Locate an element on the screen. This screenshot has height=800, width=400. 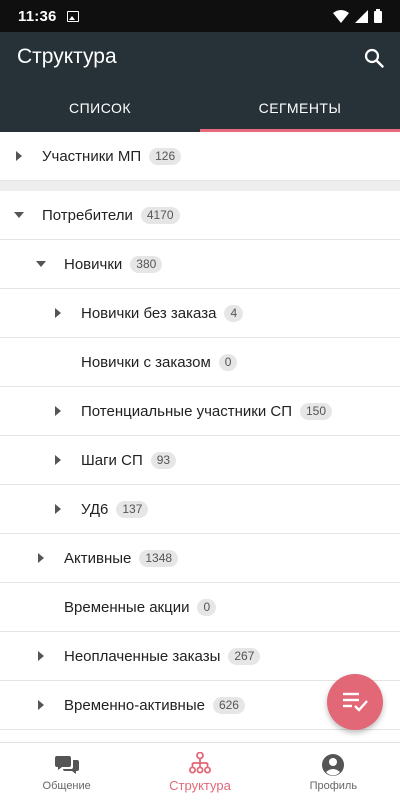
nav-chat: Общение is located at coordinates (66, 771).